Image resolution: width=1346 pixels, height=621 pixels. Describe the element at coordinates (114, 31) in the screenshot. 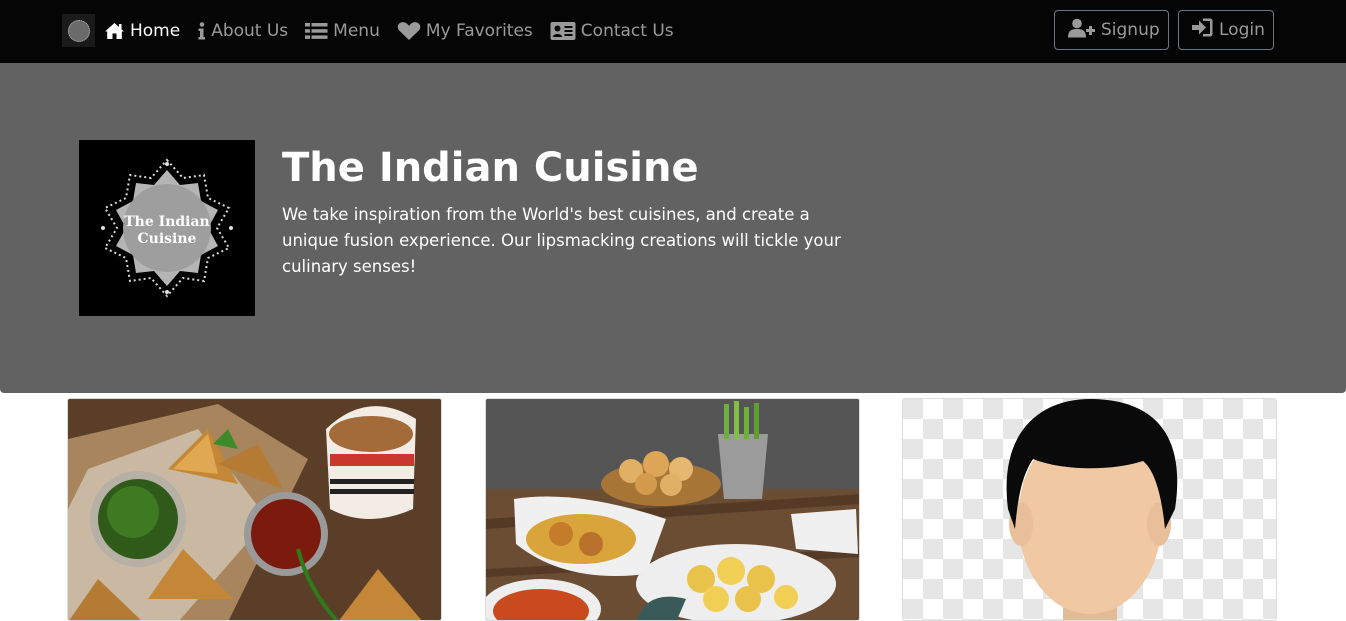

I see `home-icon` at that location.